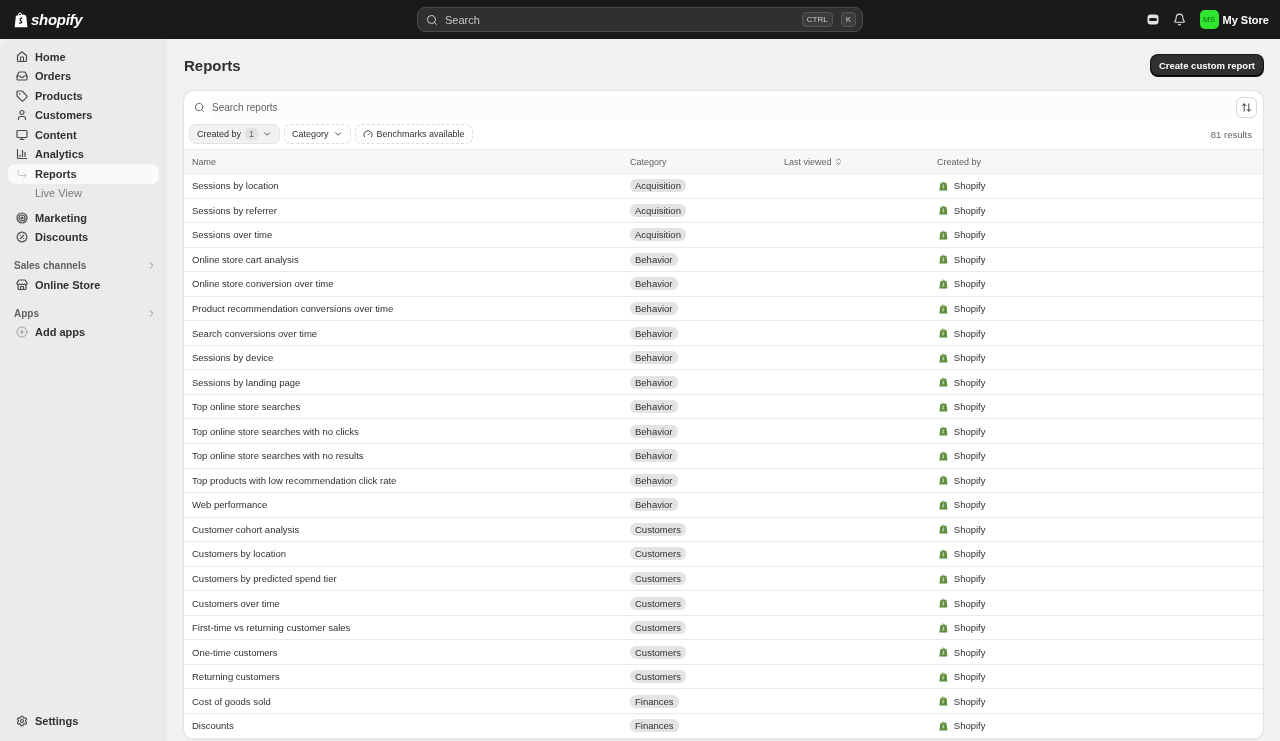 Image resolution: width=1280 pixels, height=741 pixels. Describe the element at coordinates (22, 237) in the screenshot. I see `badge-icon` at that location.